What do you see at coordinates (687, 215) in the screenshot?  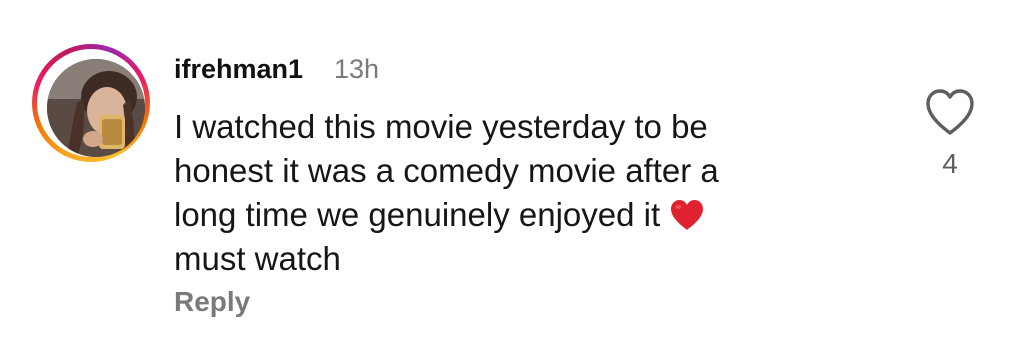 I see `red-heart-emoji` at bounding box center [687, 215].